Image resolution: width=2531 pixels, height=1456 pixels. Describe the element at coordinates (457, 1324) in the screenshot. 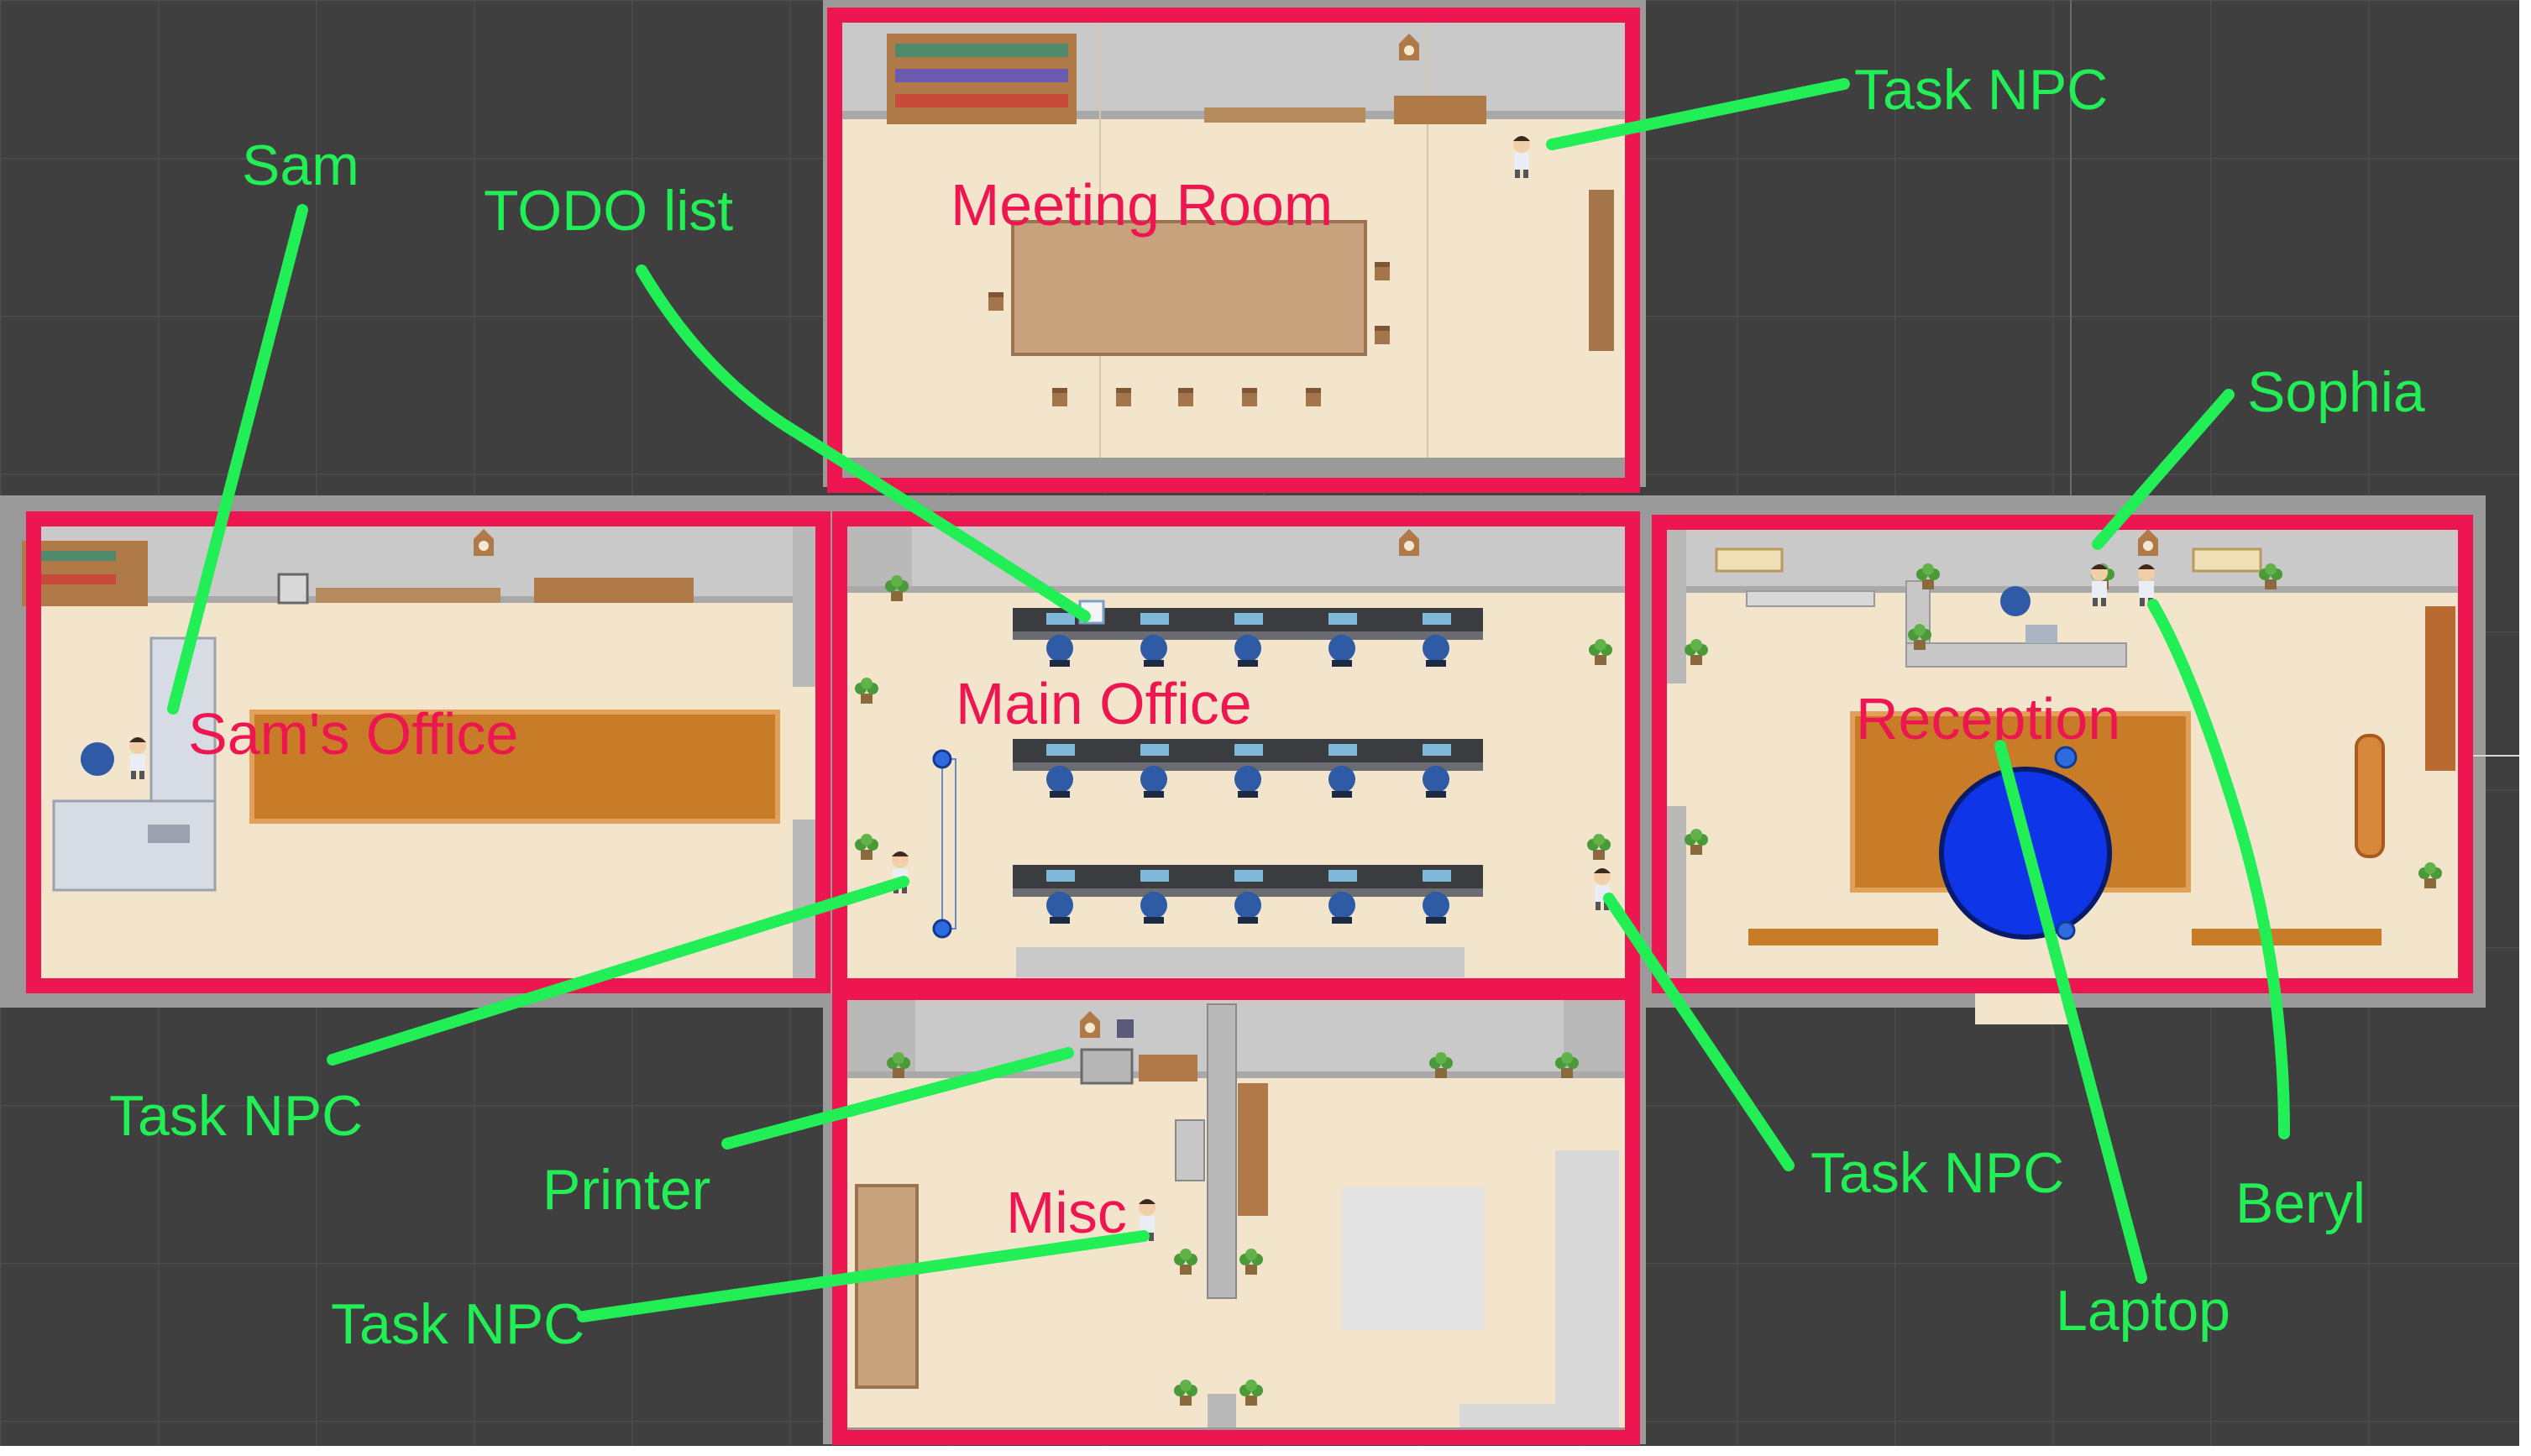

I see `annotation-label-task-npc-misc: Task NPC` at that location.